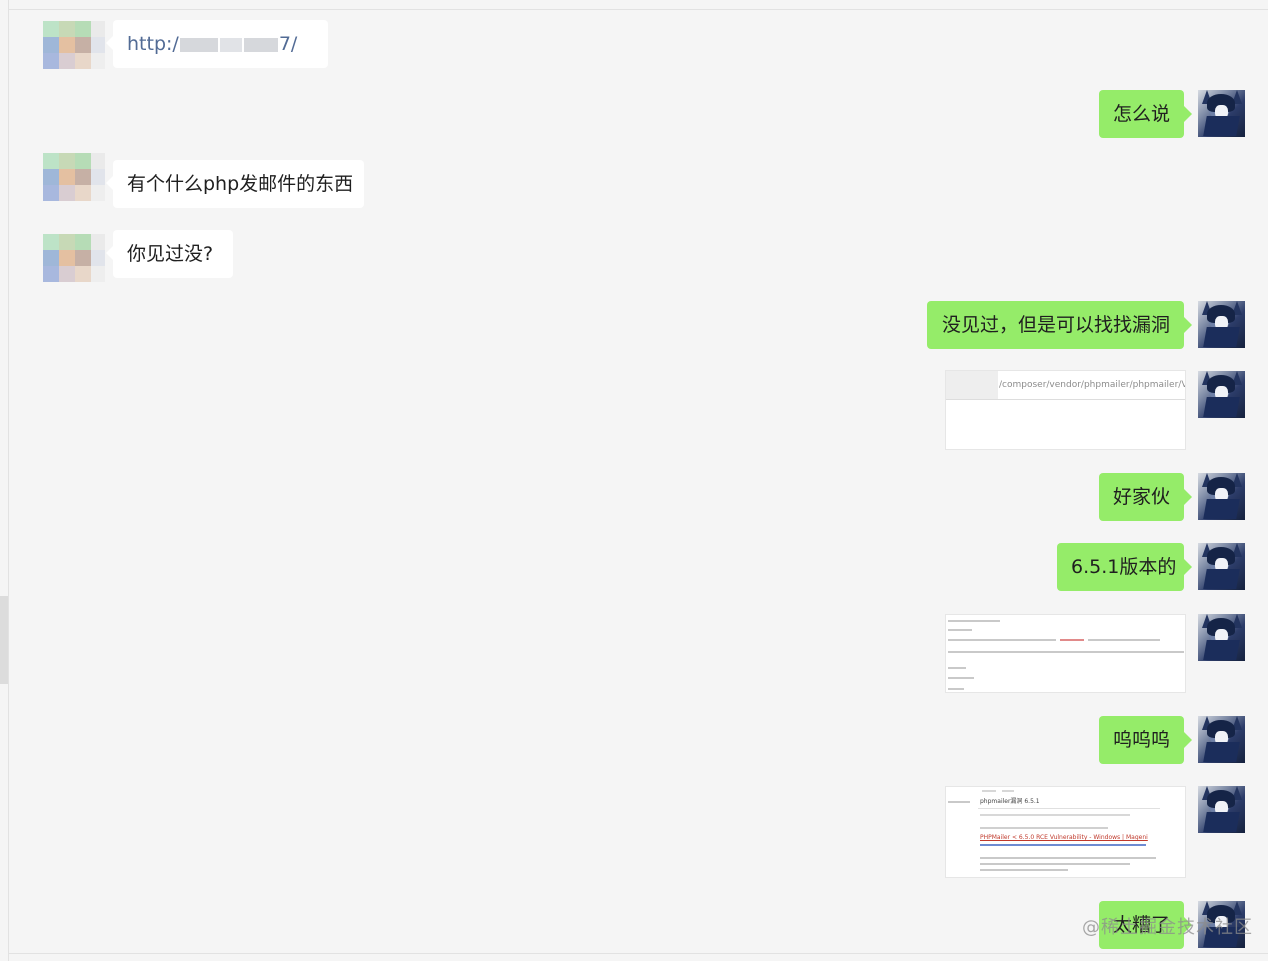  I want to click on bottom-divider, so click(638, 953).